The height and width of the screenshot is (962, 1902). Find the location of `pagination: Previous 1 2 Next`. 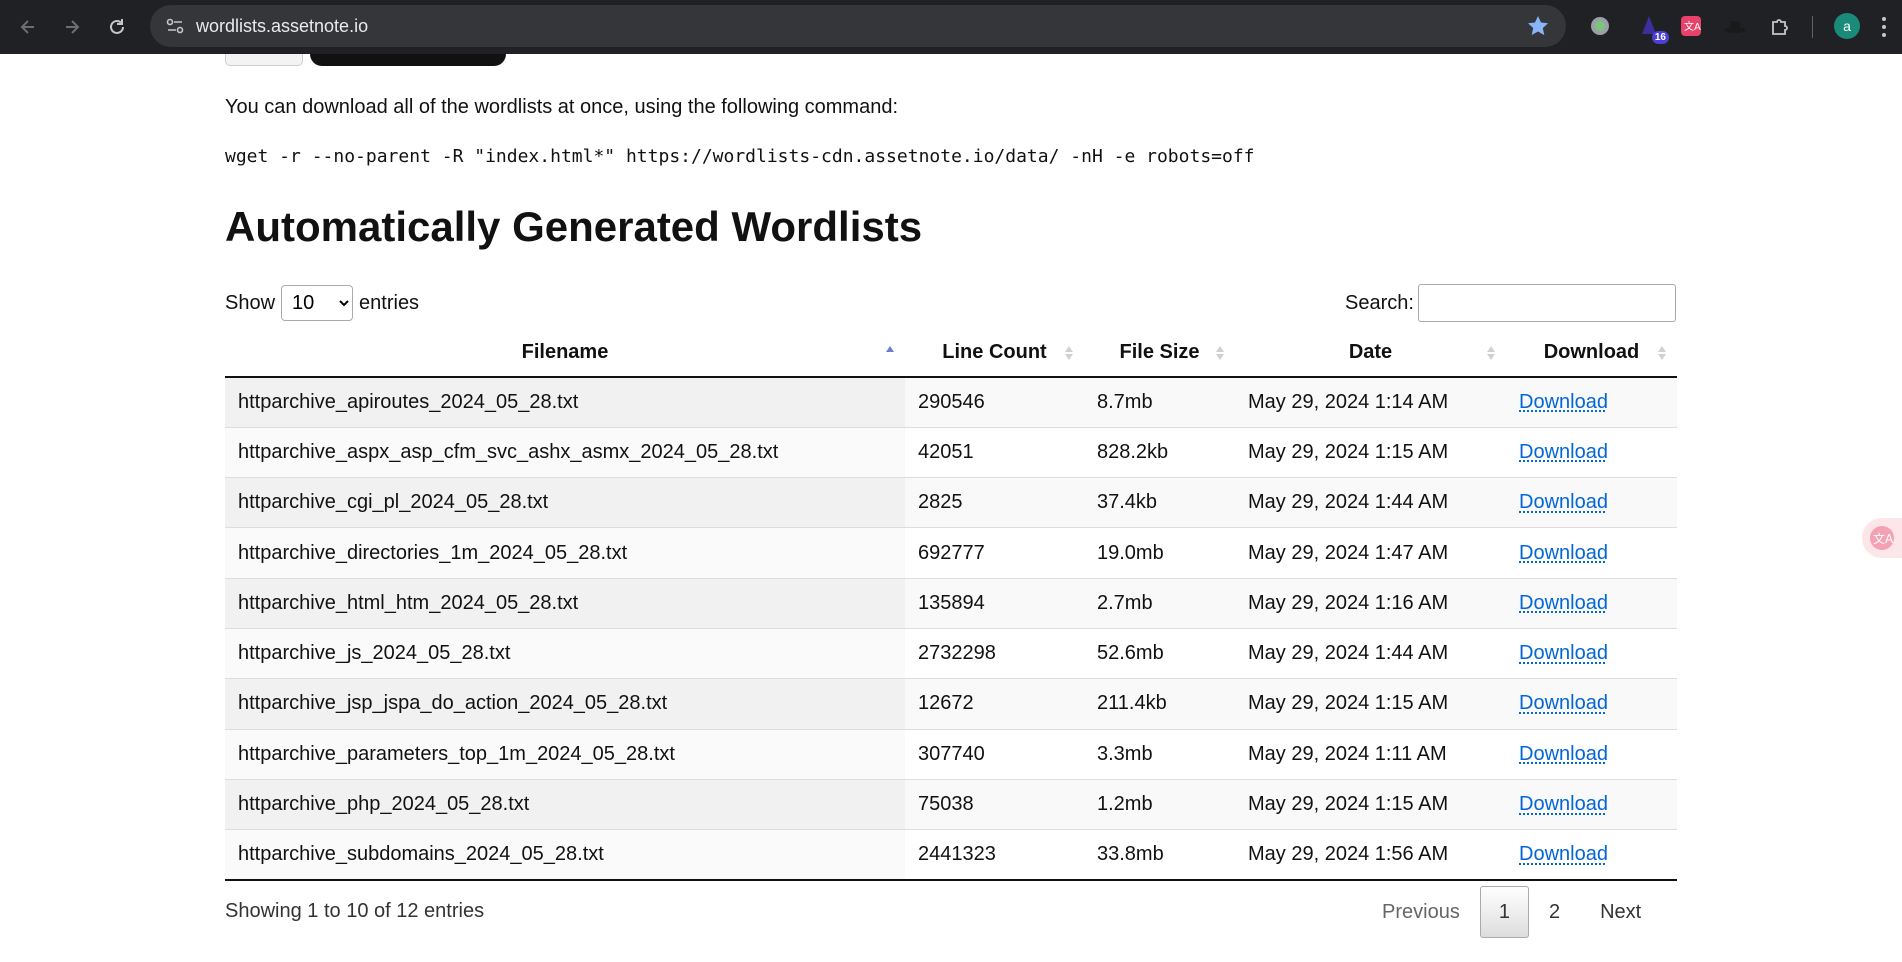

pagination: Previous 1 2 Next is located at coordinates (1511, 912).